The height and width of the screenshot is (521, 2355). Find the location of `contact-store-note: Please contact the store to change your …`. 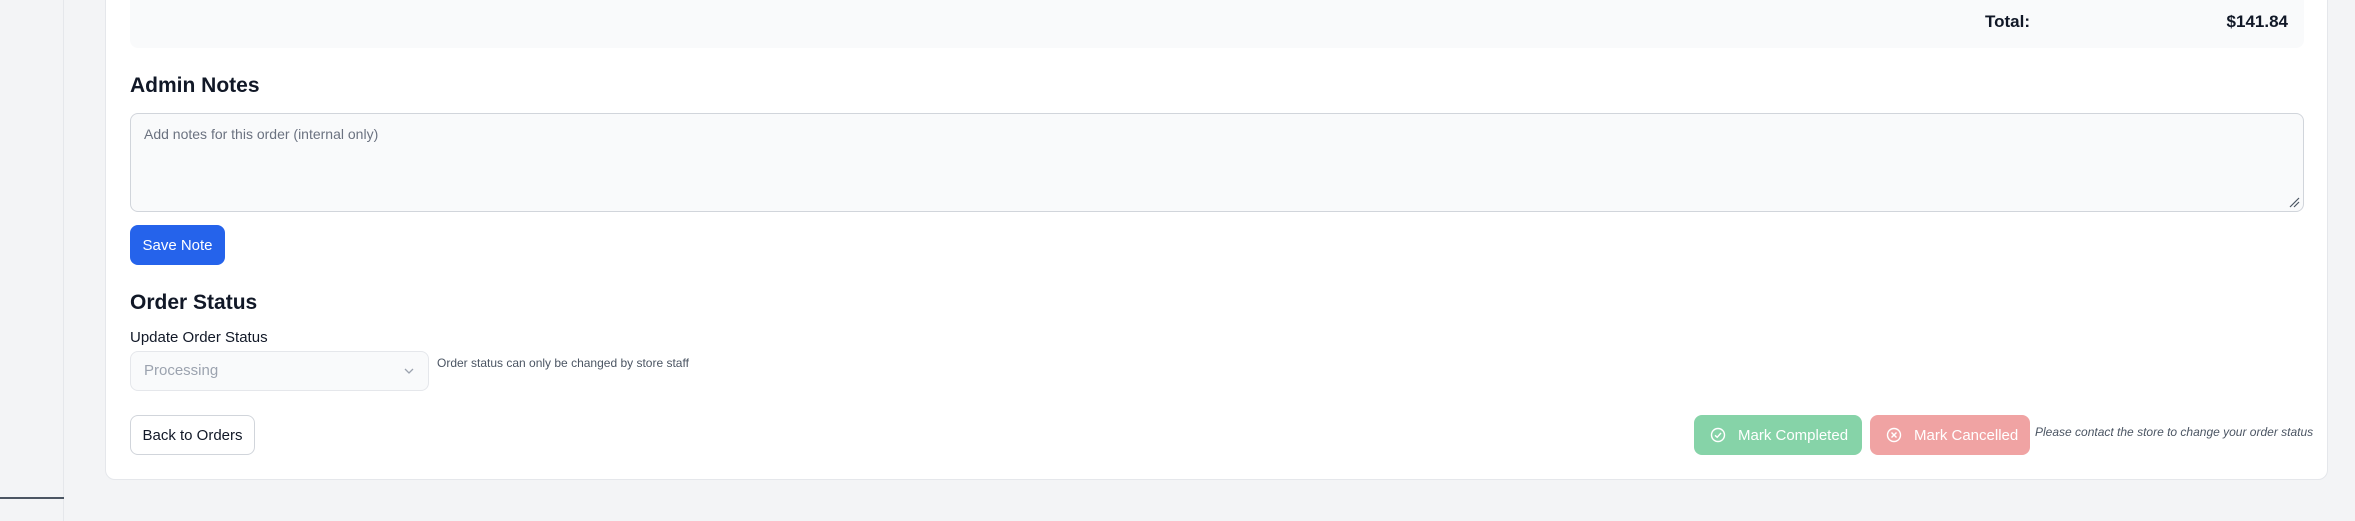

contact-store-note: Please contact the store to change your … is located at coordinates (2174, 432).